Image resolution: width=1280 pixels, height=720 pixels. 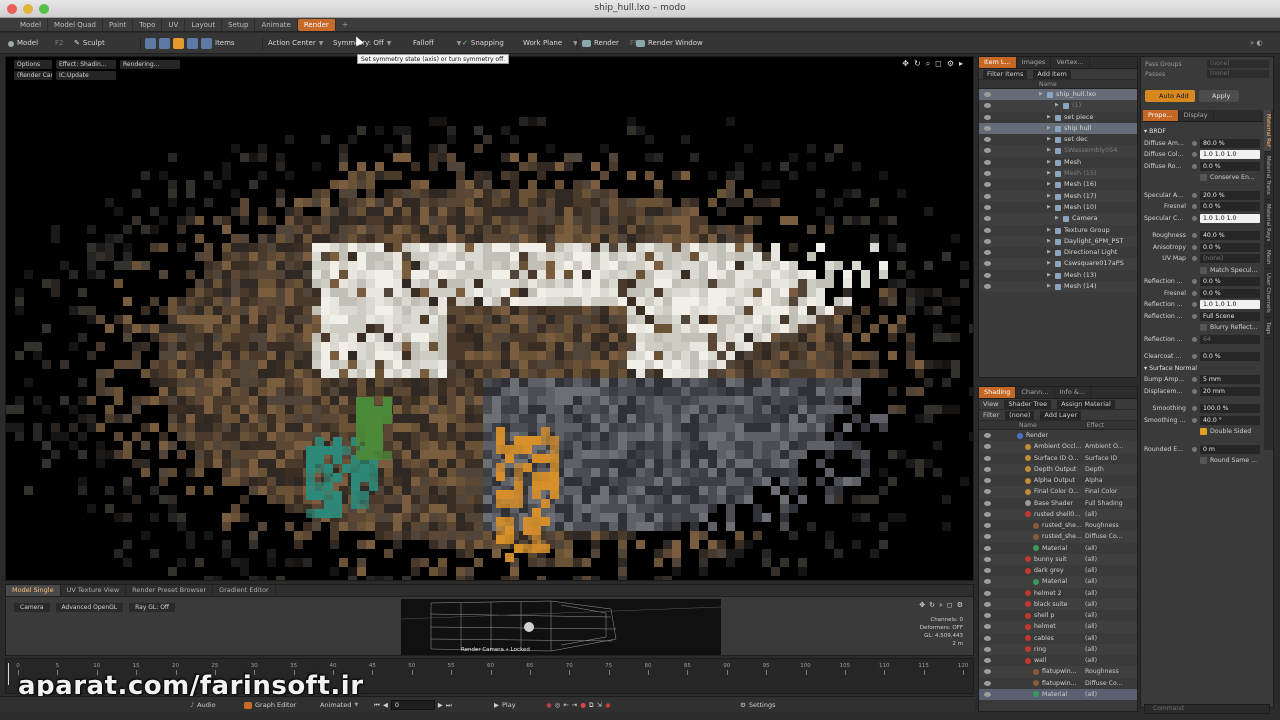 What do you see at coordinates (1058, 252) in the screenshot?
I see `item-row: ▶ Directional Light` at bounding box center [1058, 252].